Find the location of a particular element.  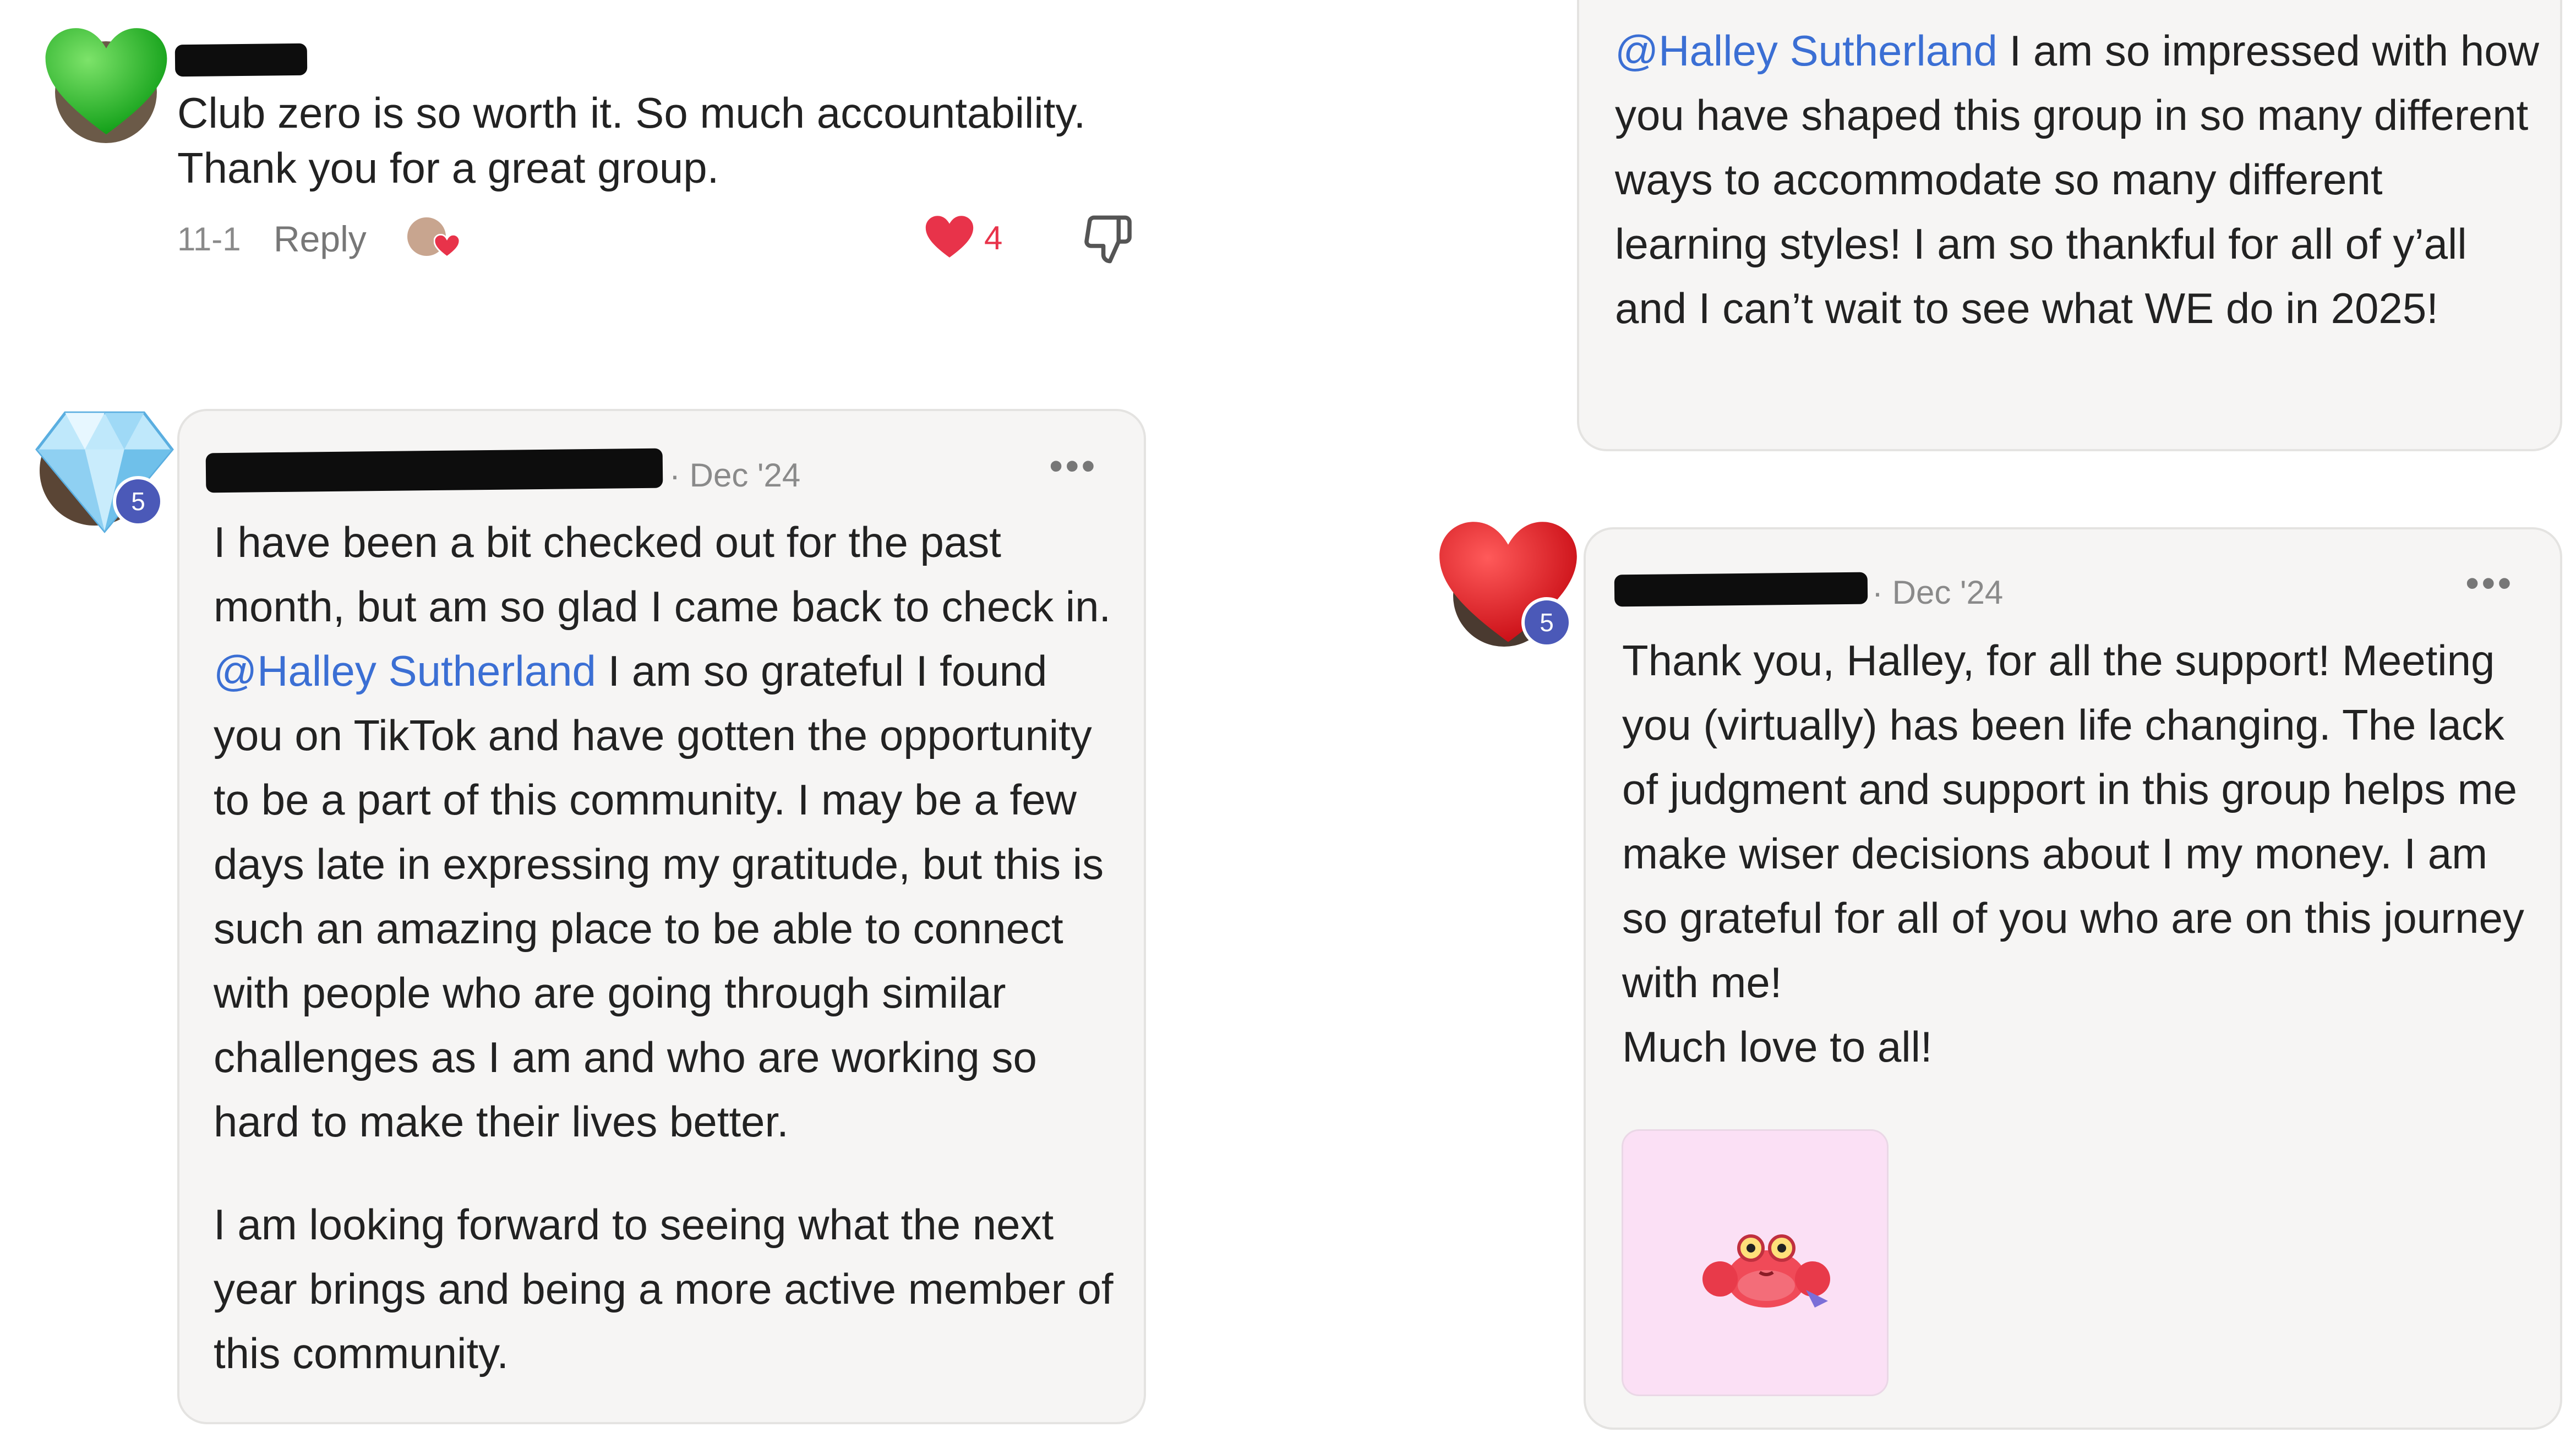

comment-date: 11-1 is located at coordinates (209, 239).